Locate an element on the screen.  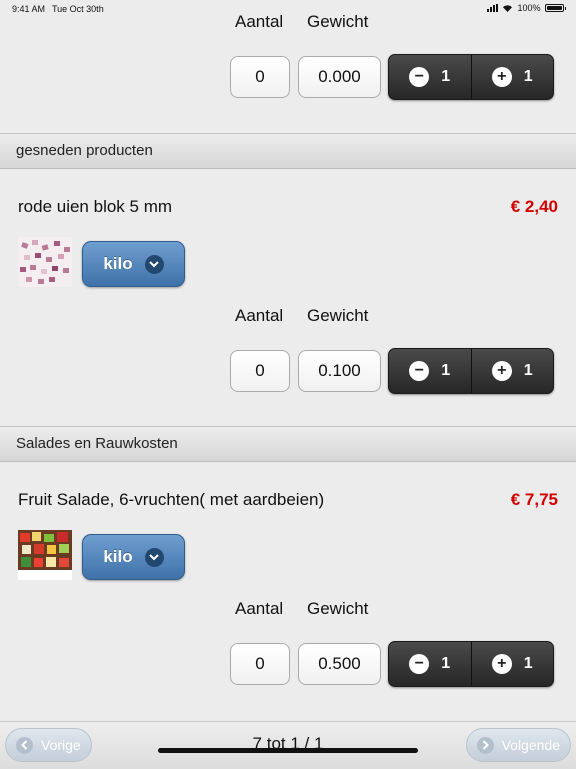
next-button: Volgende is located at coordinates (518, 745).